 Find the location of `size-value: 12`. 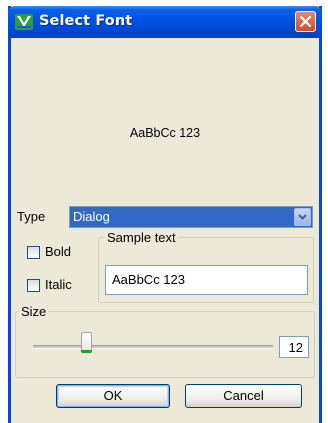

size-value: 12 is located at coordinates (295, 347).